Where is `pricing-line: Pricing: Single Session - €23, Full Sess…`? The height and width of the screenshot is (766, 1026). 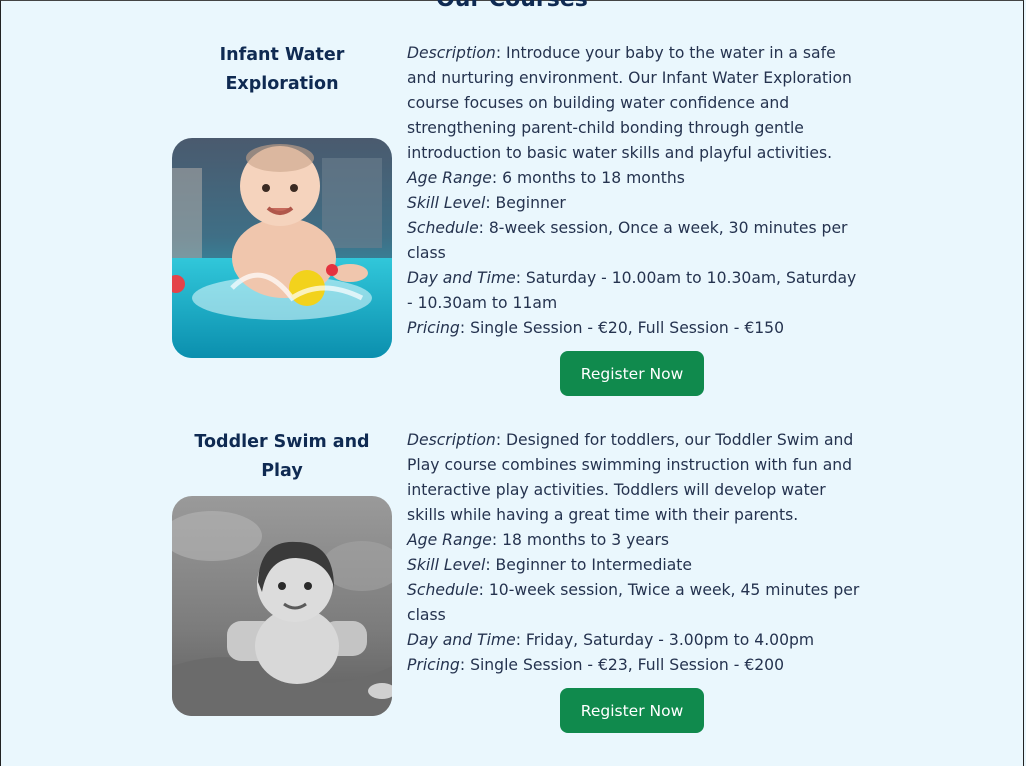
pricing-line: Pricing: Single Session - €23, Full Sess… is located at coordinates (596, 665).